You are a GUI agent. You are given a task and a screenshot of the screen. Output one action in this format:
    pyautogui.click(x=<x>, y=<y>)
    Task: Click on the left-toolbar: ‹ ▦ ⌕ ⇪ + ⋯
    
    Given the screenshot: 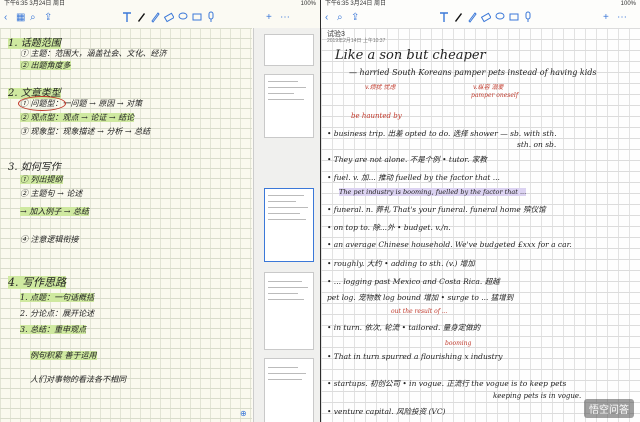 What is the action you would take?
    pyautogui.click(x=160, y=18)
    